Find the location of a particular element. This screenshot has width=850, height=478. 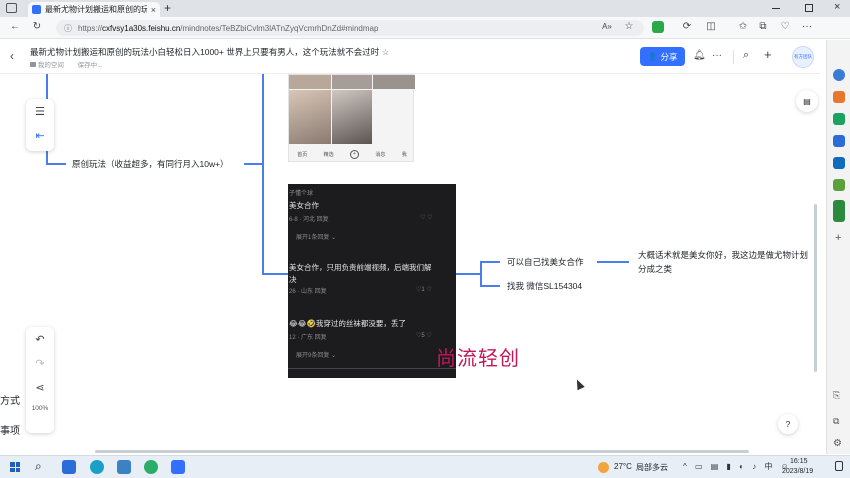

refresh-extension-icon: ⟳ is located at coordinates (687, 27).